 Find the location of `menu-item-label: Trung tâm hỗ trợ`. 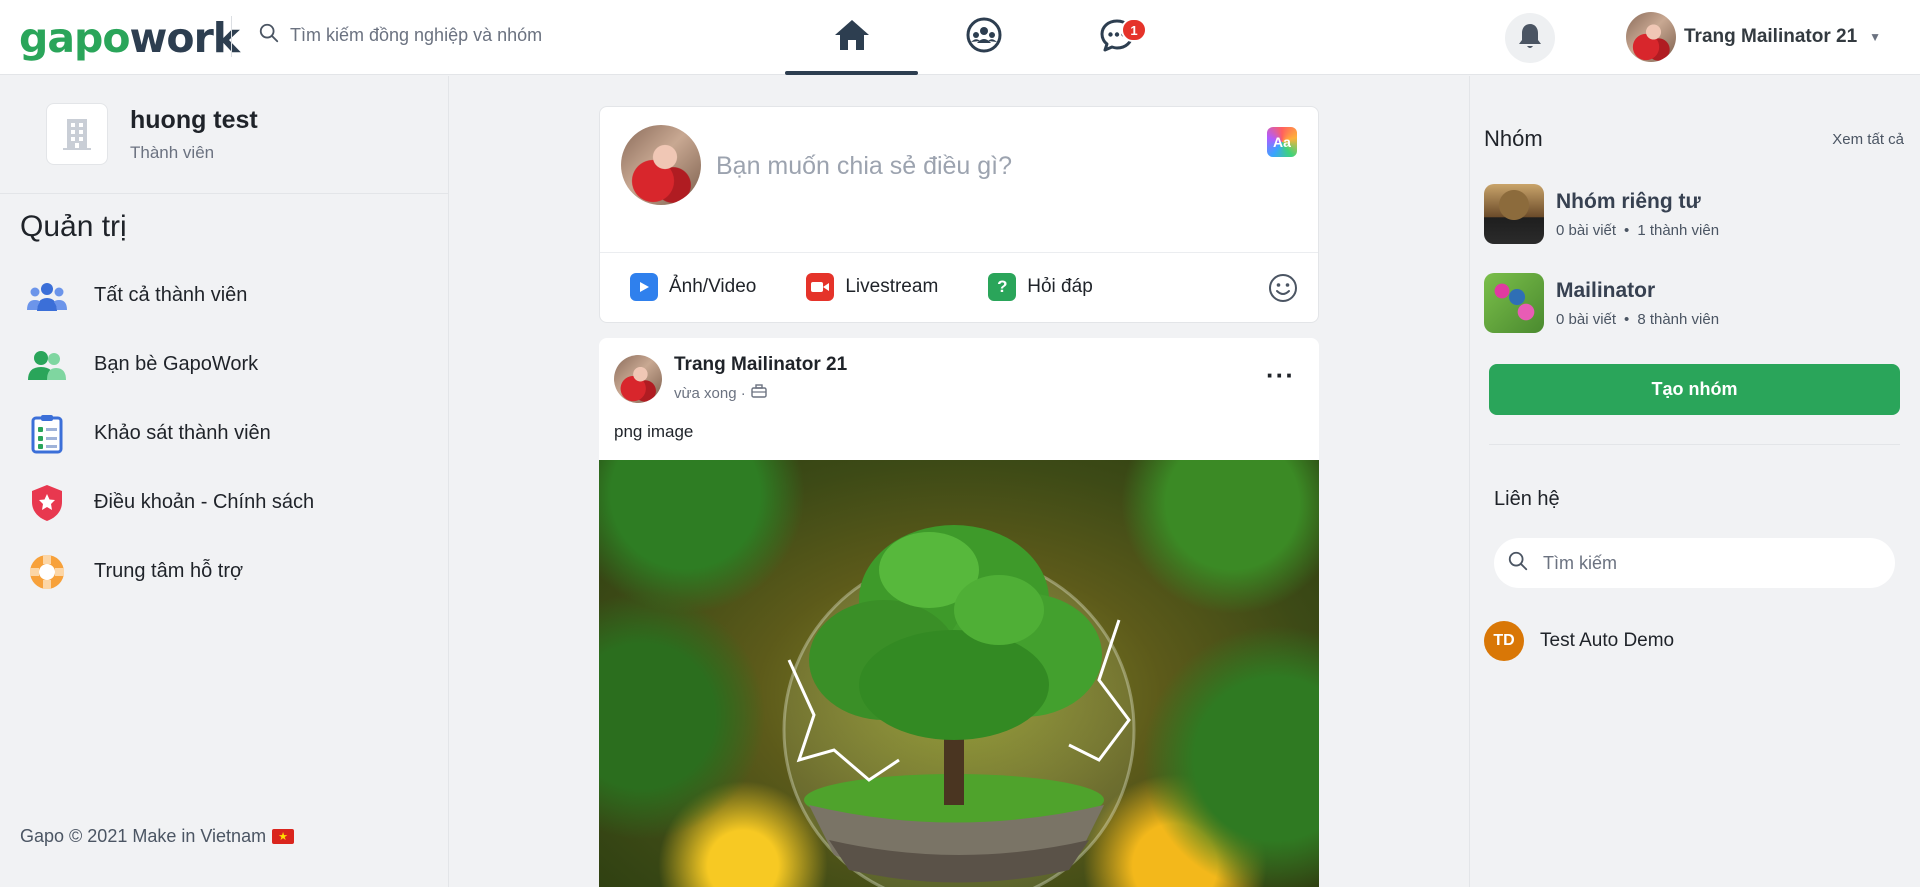

menu-item-label: Trung tâm hỗ trợ is located at coordinates (169, 571).